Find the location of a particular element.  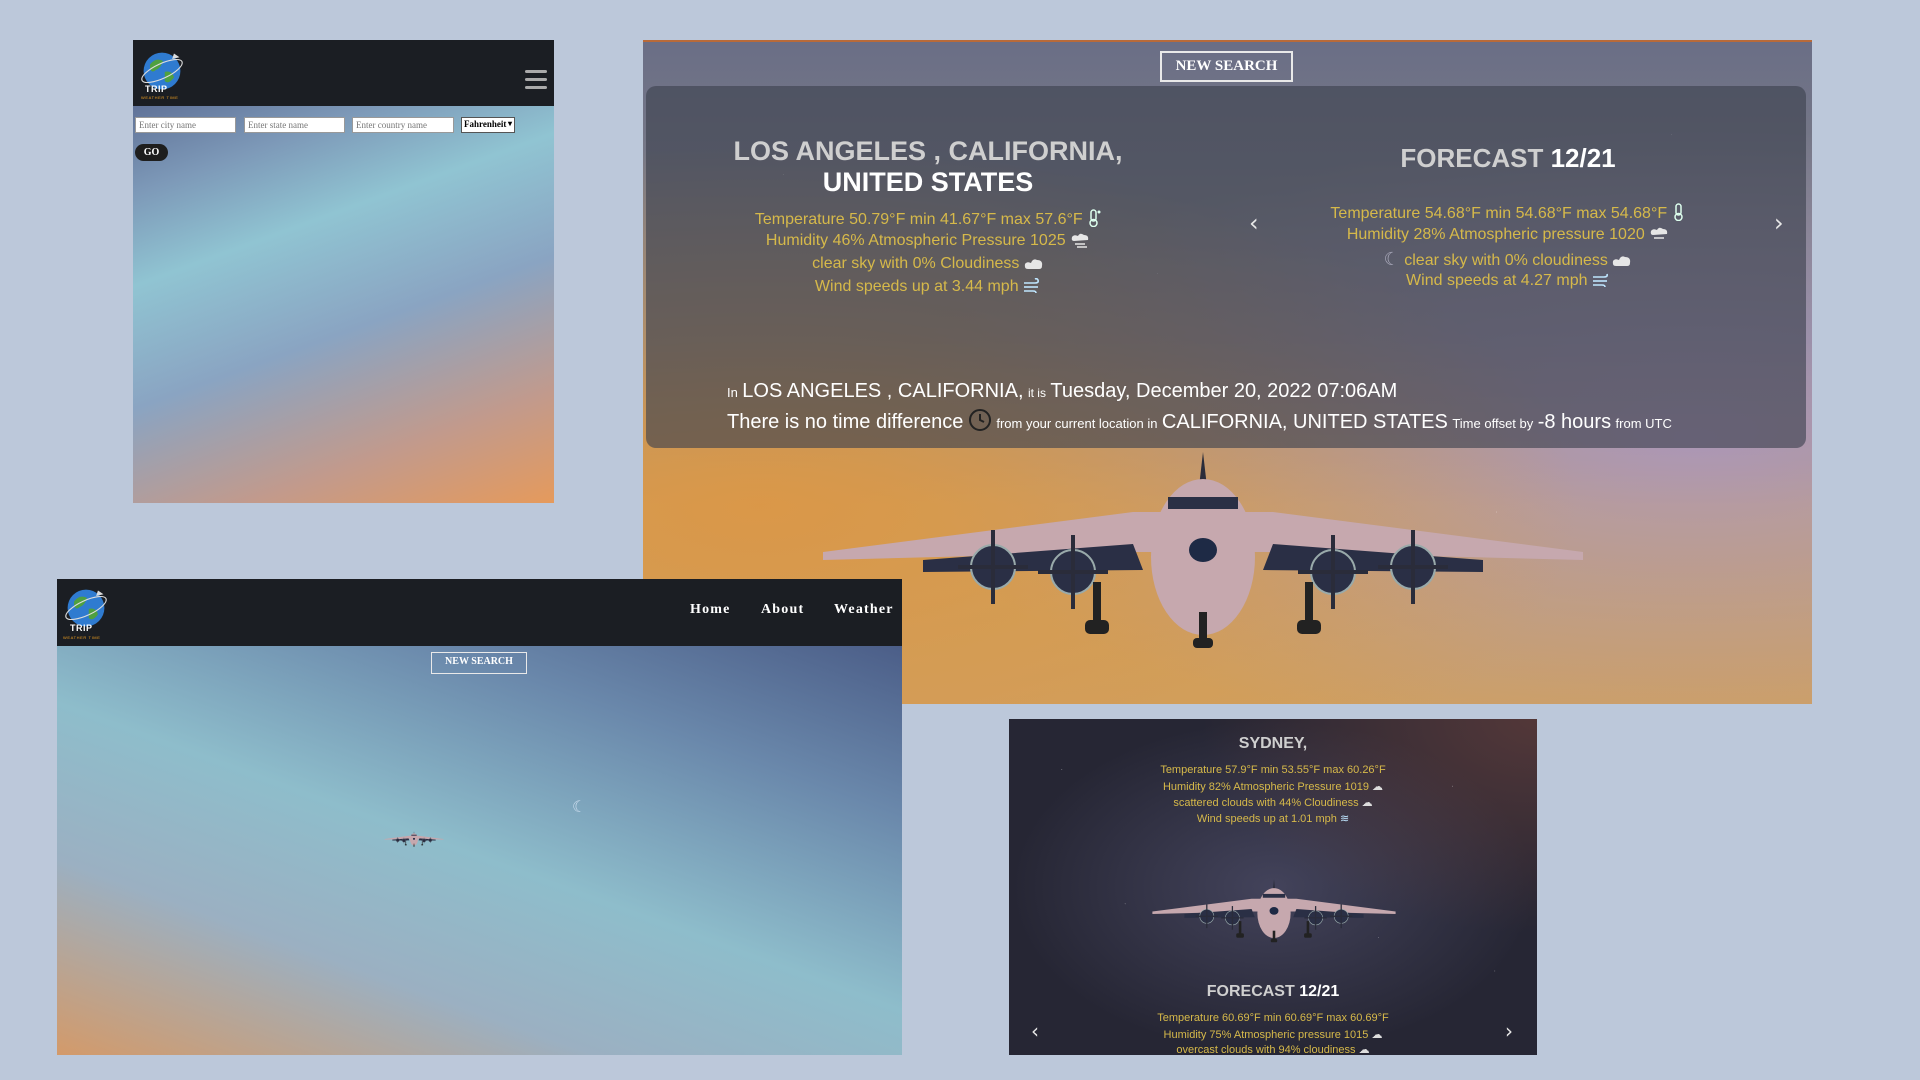

sydney-forecast-humidity-text: Humidity 75% Atmospheric pressure 1015 is located at coordinates (1266, 1035).